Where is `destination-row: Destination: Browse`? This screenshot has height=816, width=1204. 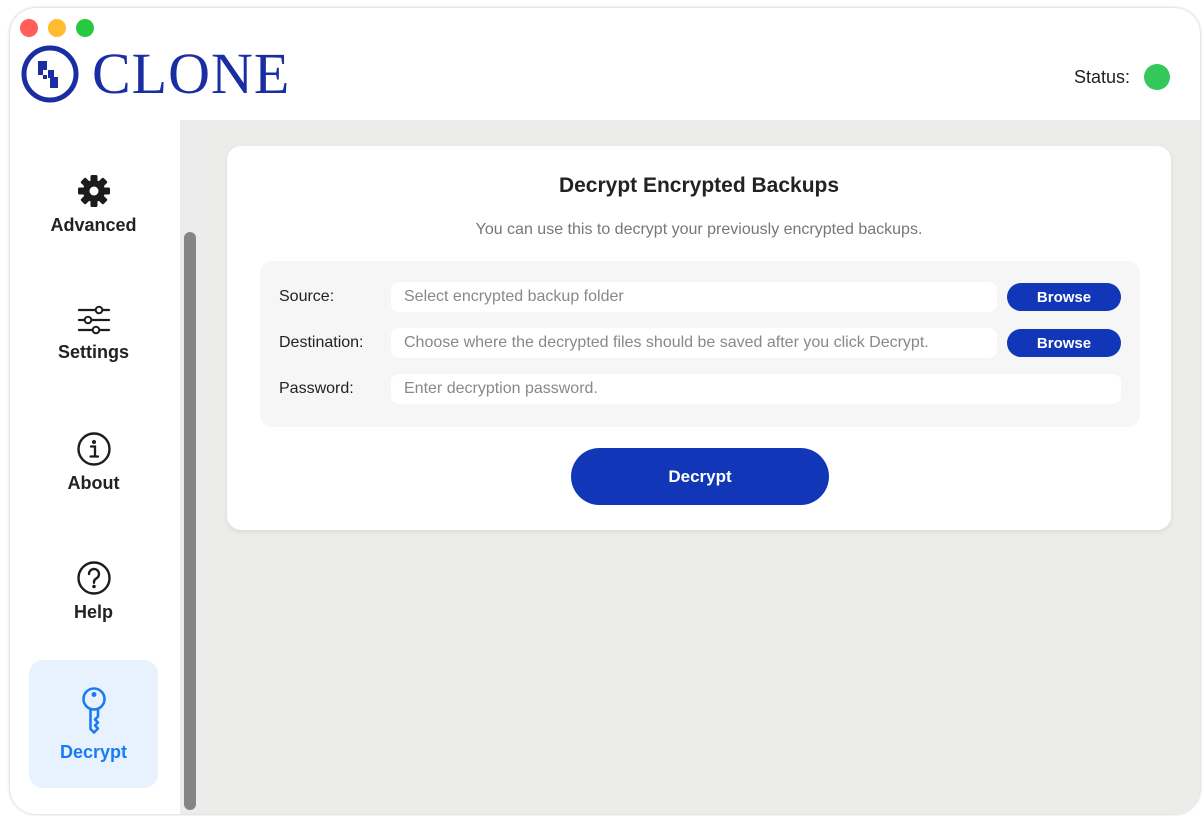
destination-row: Destination: Browse is located at coordinates (700, 343).